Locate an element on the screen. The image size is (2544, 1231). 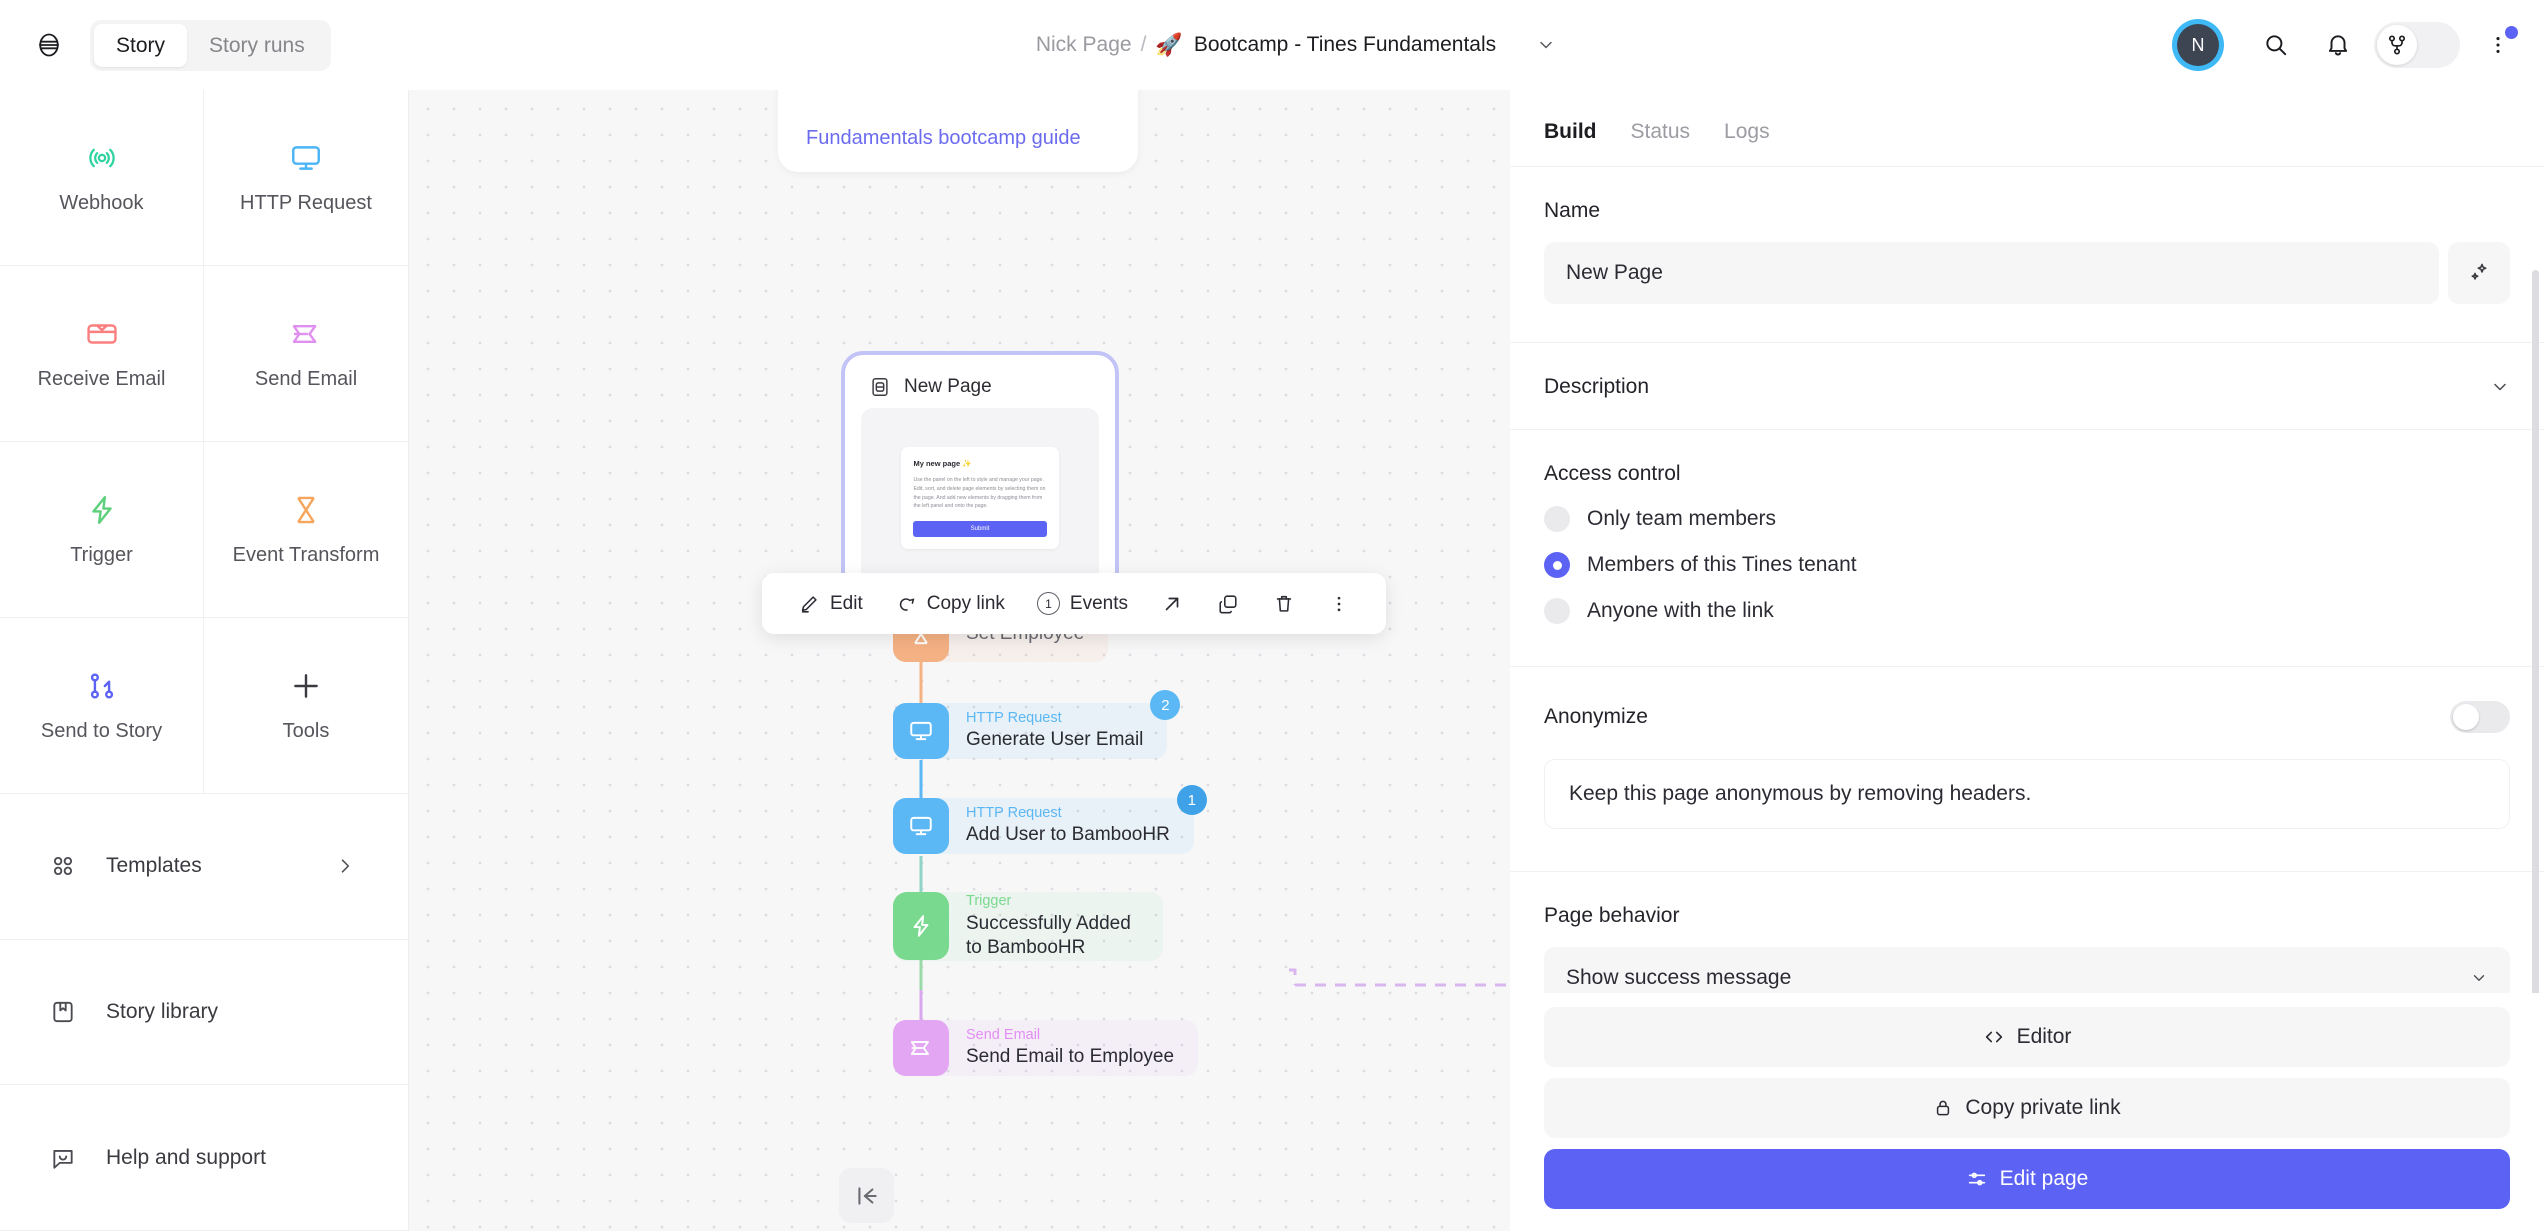
description-label: Description is located at coordinates (1597, 386).